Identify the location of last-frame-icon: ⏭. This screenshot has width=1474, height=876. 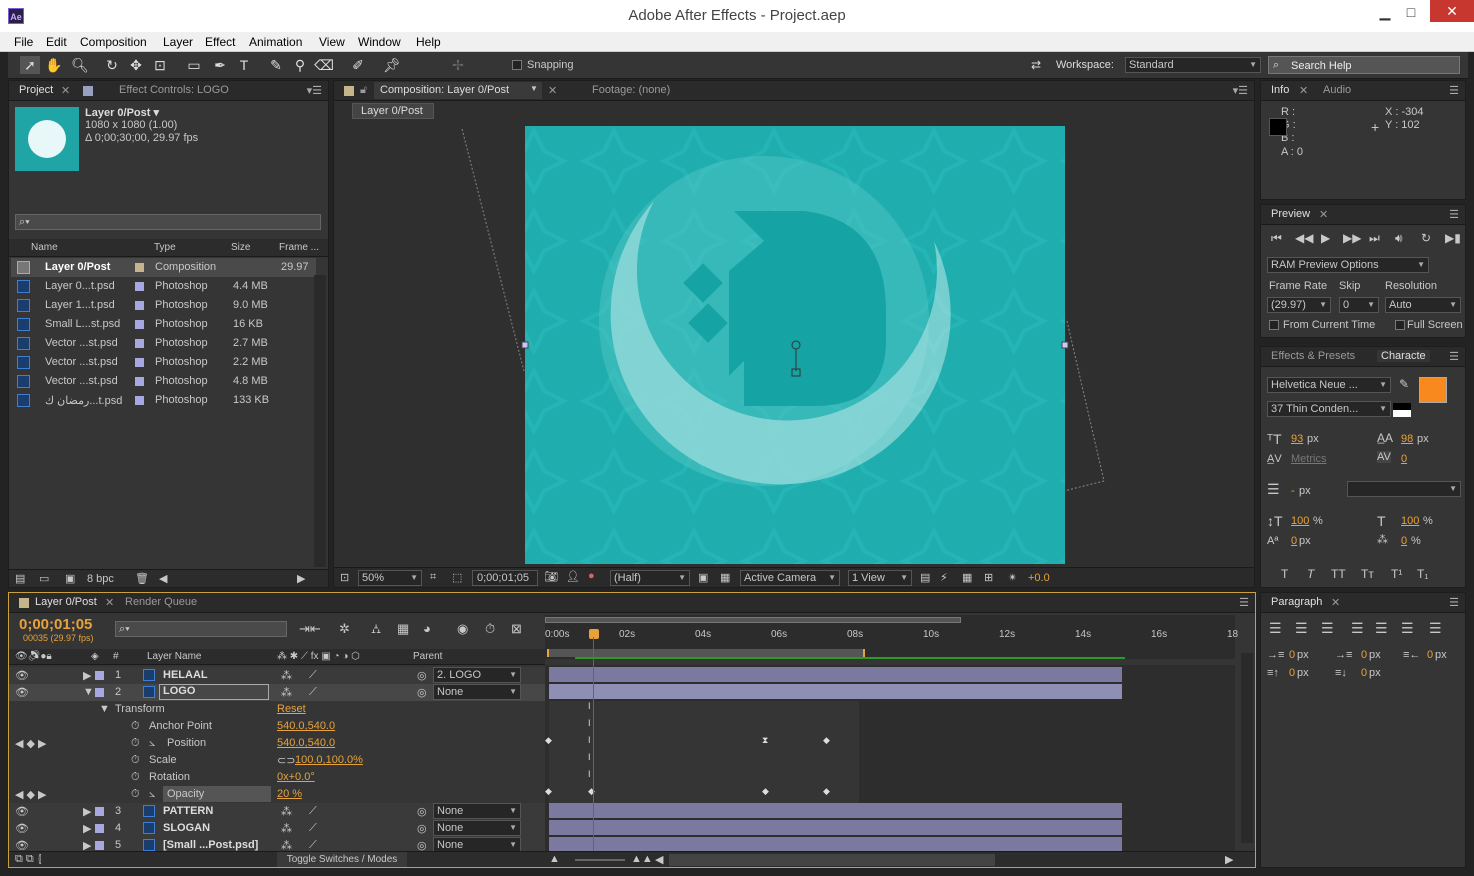
(1374, 238).